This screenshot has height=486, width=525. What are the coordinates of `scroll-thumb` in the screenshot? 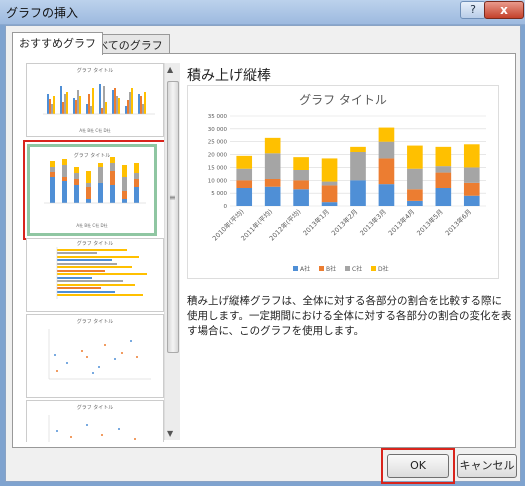 It's located at (173, 217).